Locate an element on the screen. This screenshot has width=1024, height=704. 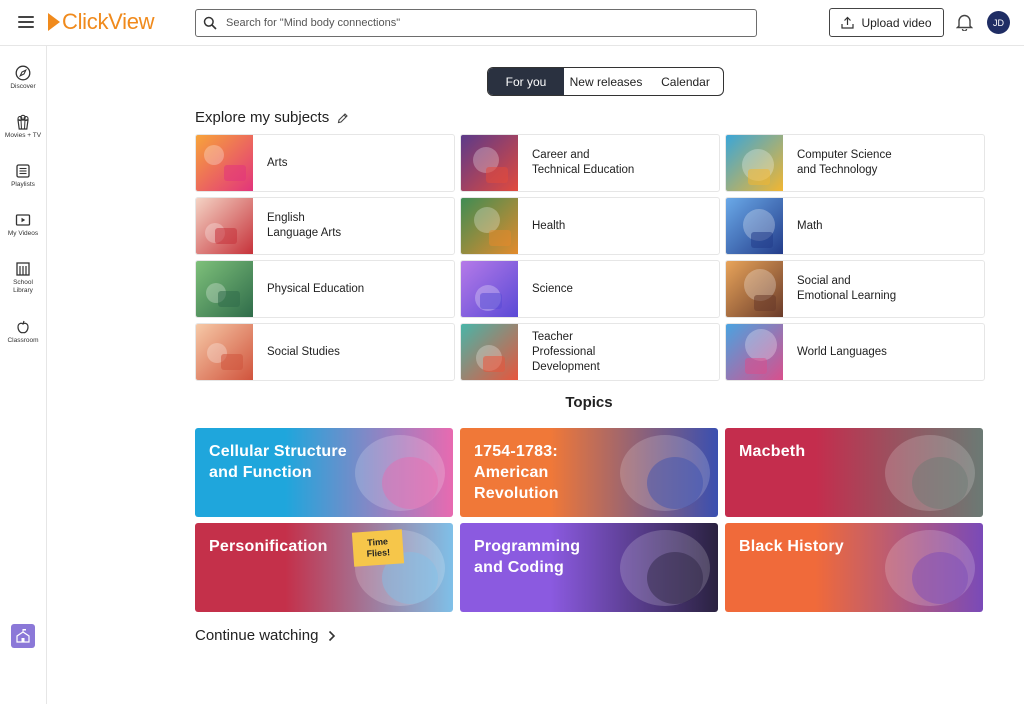
topics-heading: Topics is located at coordinates (589, 402).